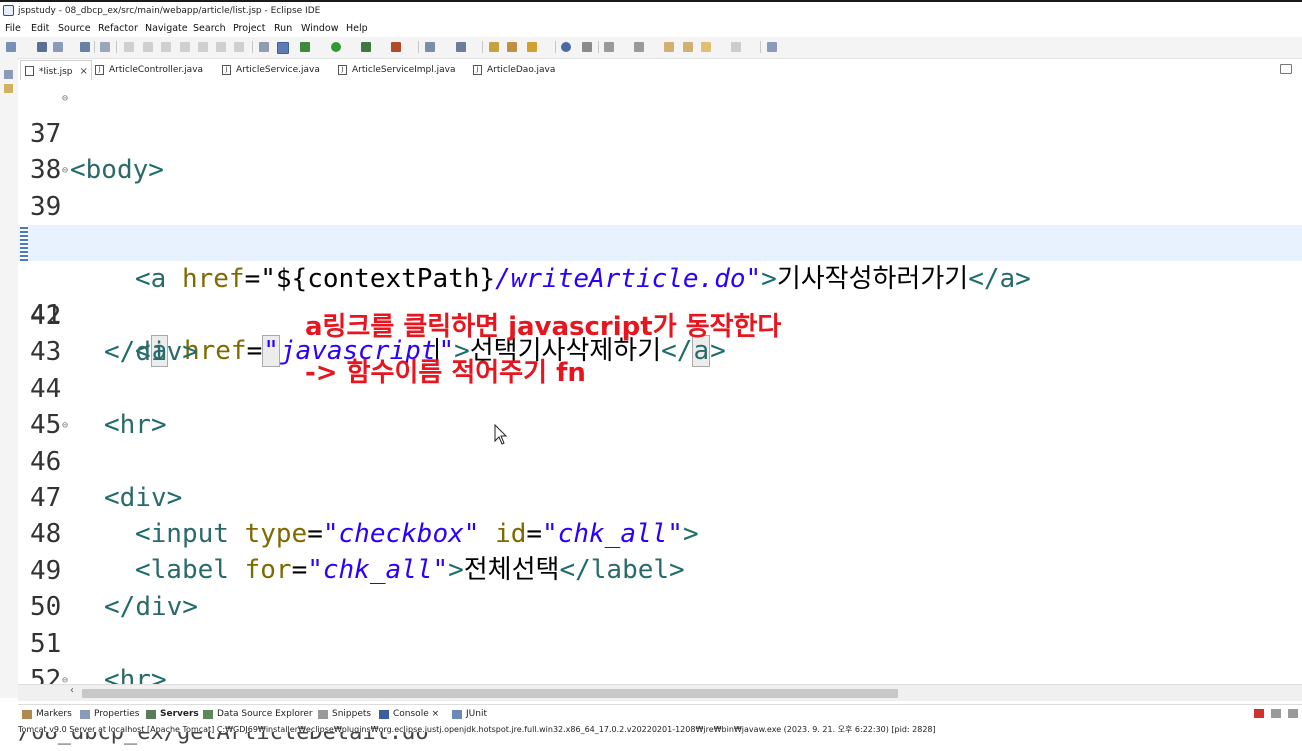 This screenshot has width=1302, height=751. Describe the element at coordinates (384, 714) in the screenshot. I see `console-icon` at that location.